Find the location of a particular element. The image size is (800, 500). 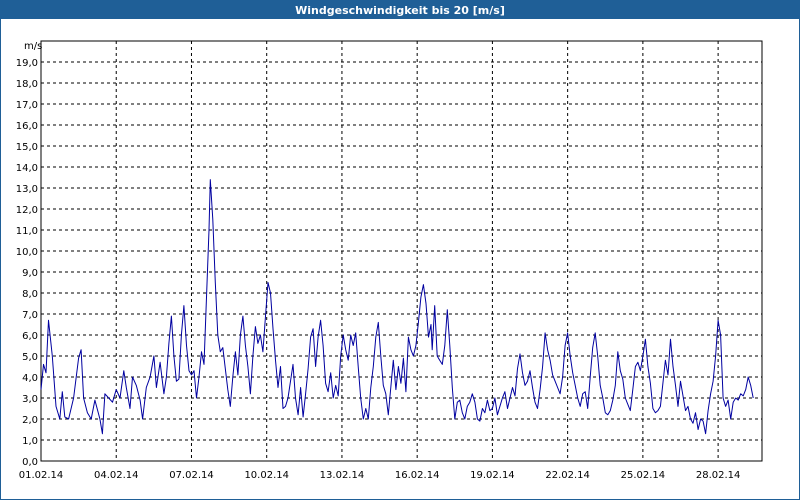

x-tick-label: 22.02.14 is located at coordinates (567, 475).